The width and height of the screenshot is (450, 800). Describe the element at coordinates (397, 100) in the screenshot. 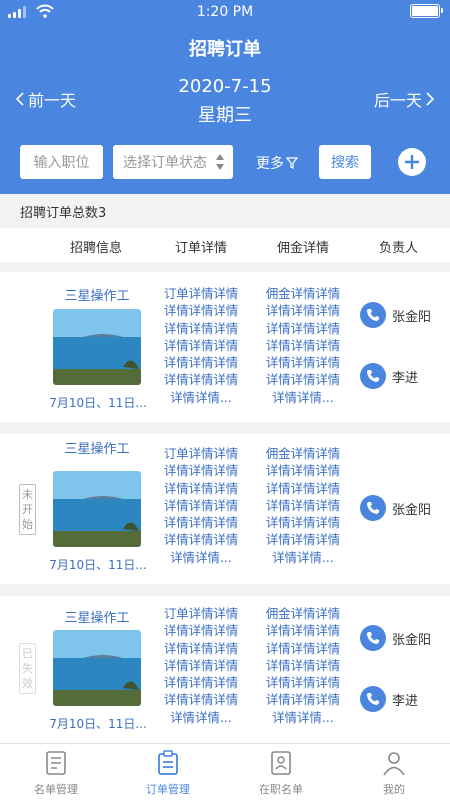

I see `next-day-label: 后一天` at that location.